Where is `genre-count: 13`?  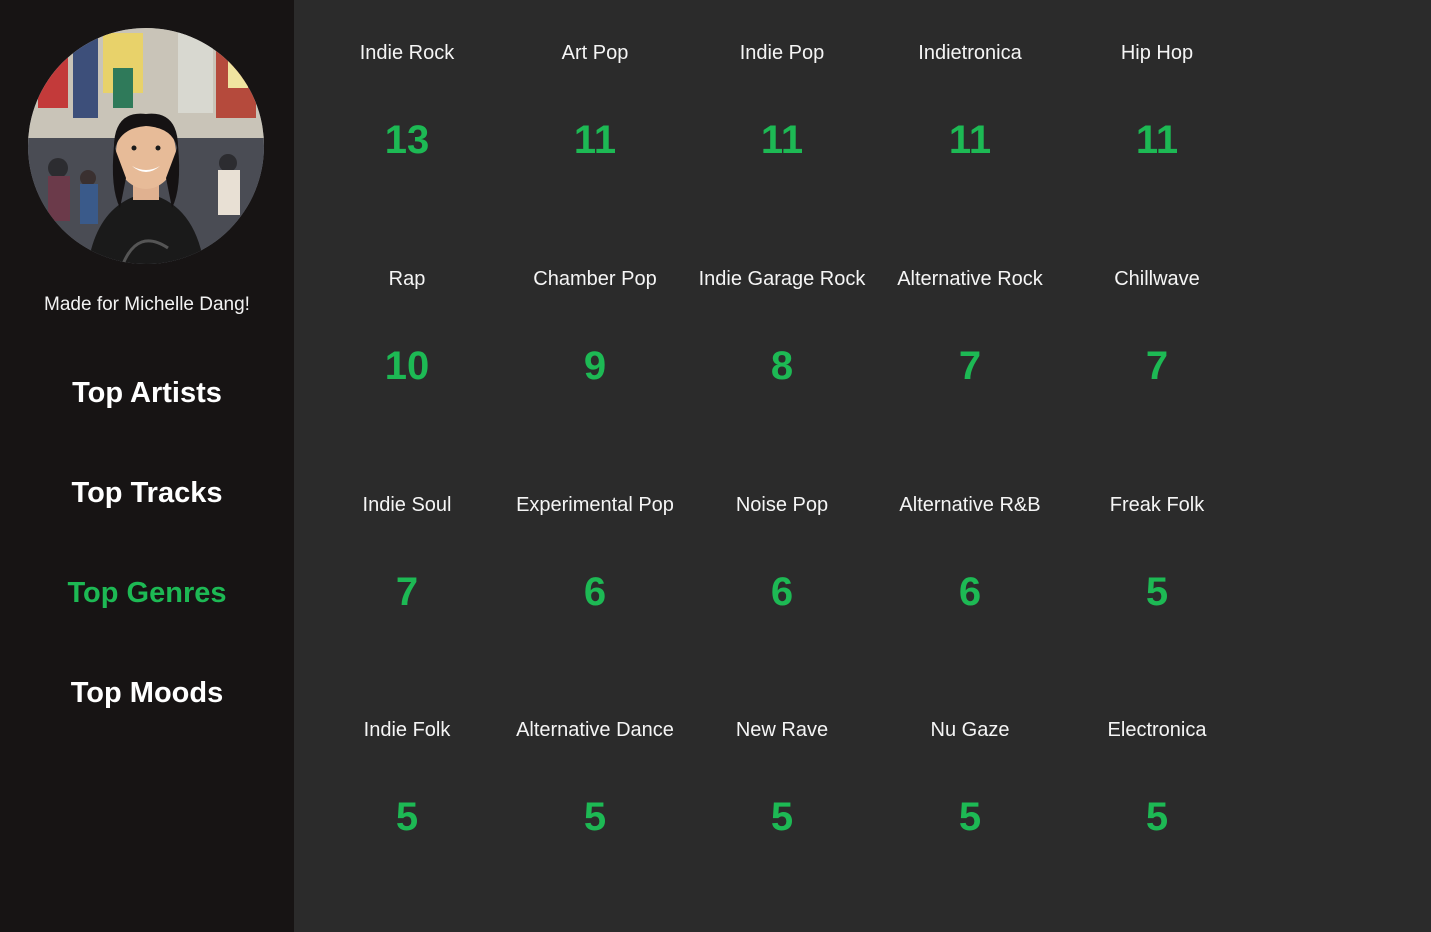 genre-count: 13 is located at coordinates (407, 140).